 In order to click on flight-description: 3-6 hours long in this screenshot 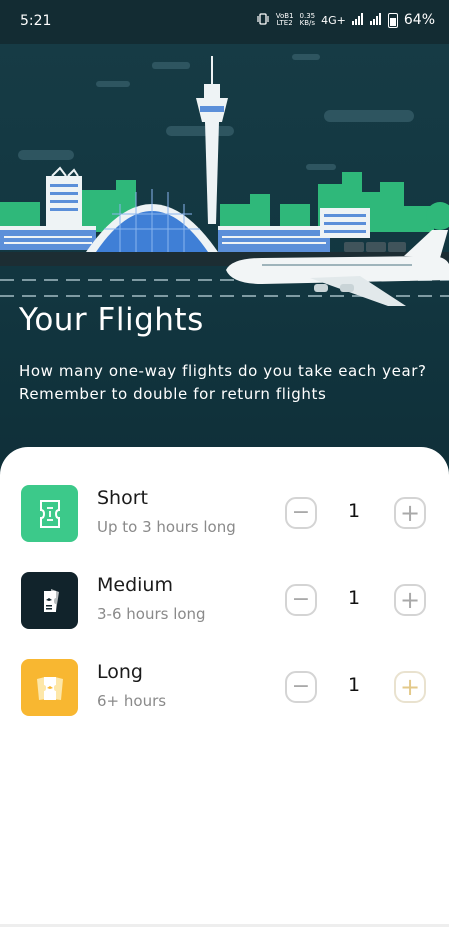, I will do `click(151, 614)`.